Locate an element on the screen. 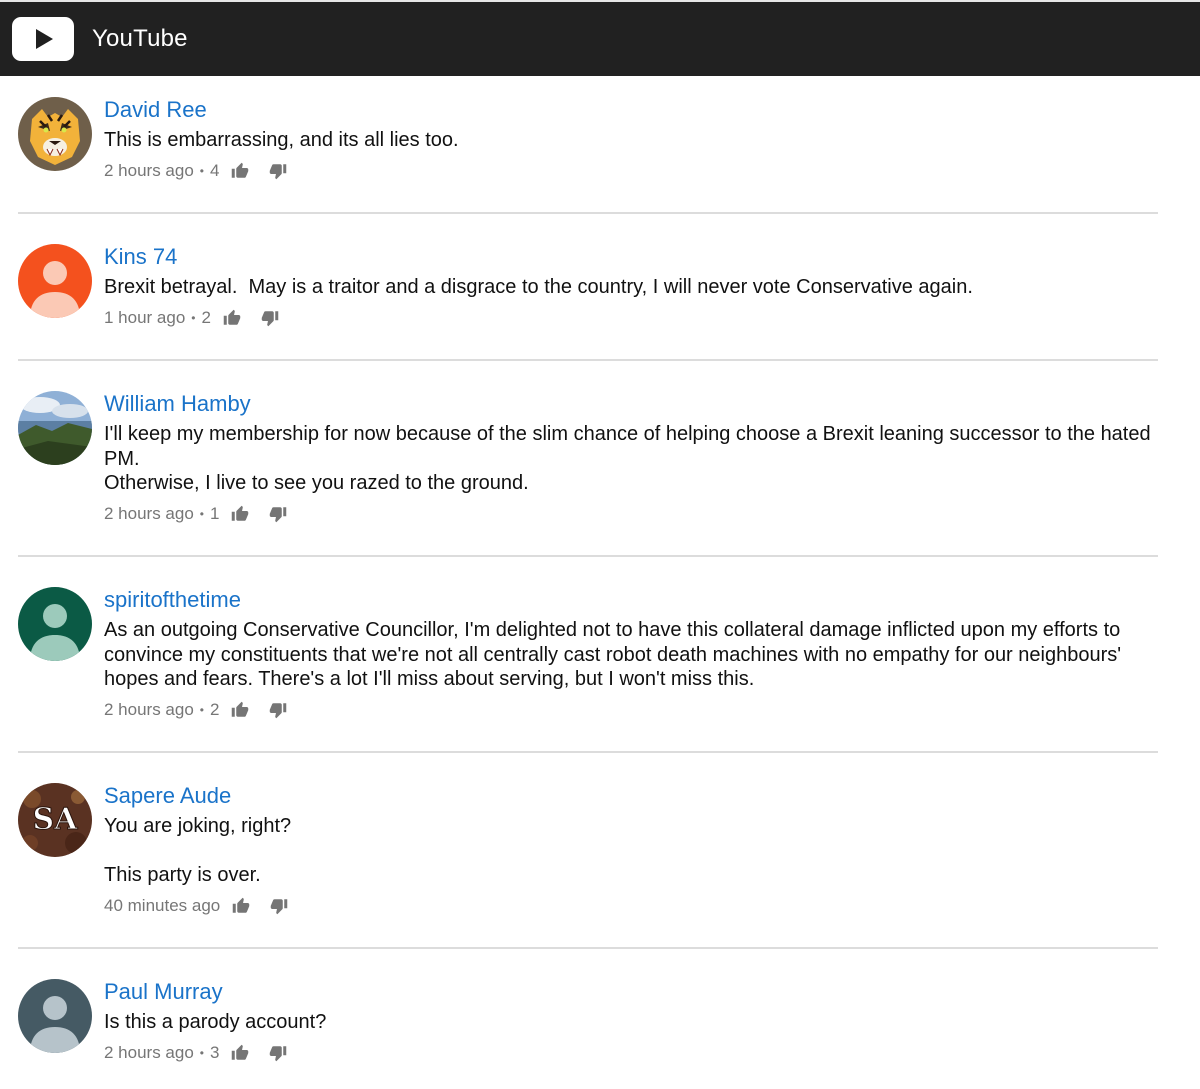 The height and width of the screenshot is (1089, 1200). comment-author: spiritofthetime is located at coordinates (172, 600).